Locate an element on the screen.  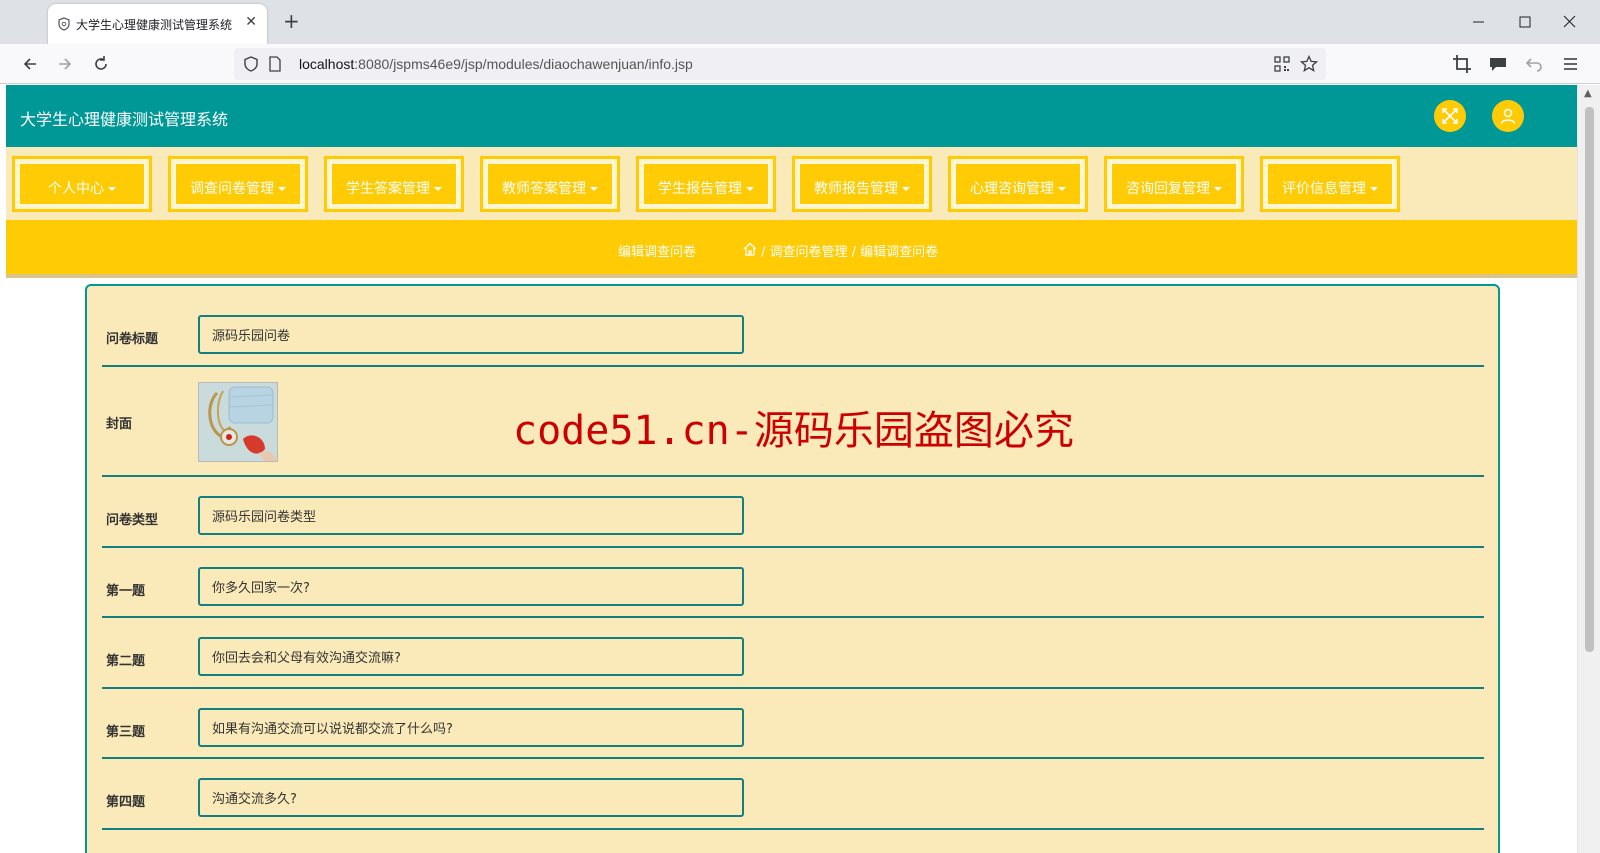
menu-item-student-answers: 学生答案管理 is located at coordinates (394, 184).